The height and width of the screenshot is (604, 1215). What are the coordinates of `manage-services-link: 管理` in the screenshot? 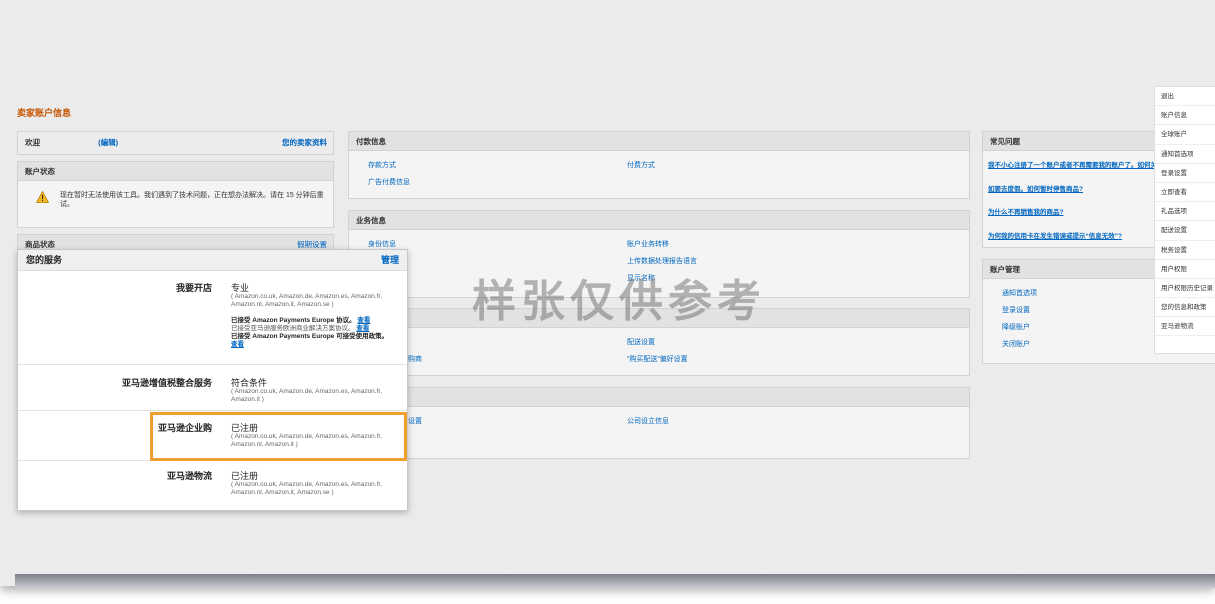 It's located at (390, 260).